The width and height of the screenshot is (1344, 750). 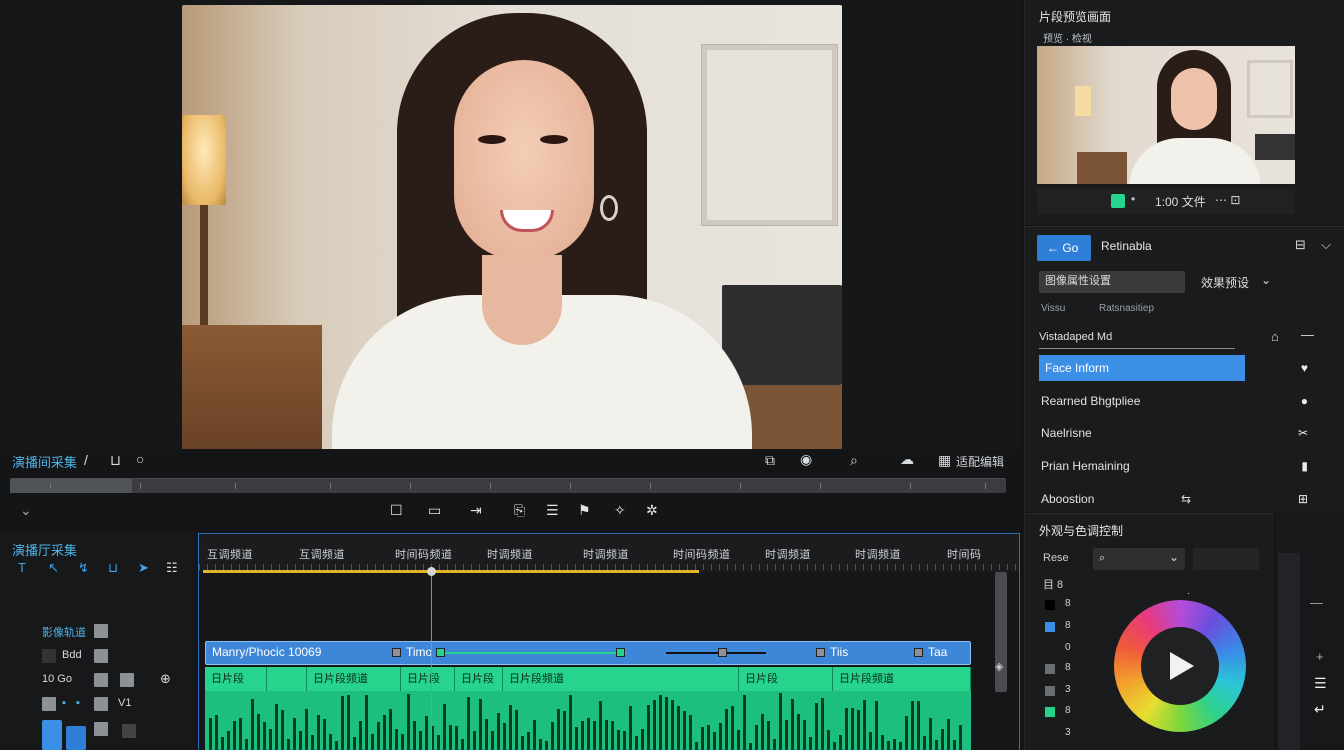 I want to click on link-icon: ⇆, so click(x=1186, y=499).